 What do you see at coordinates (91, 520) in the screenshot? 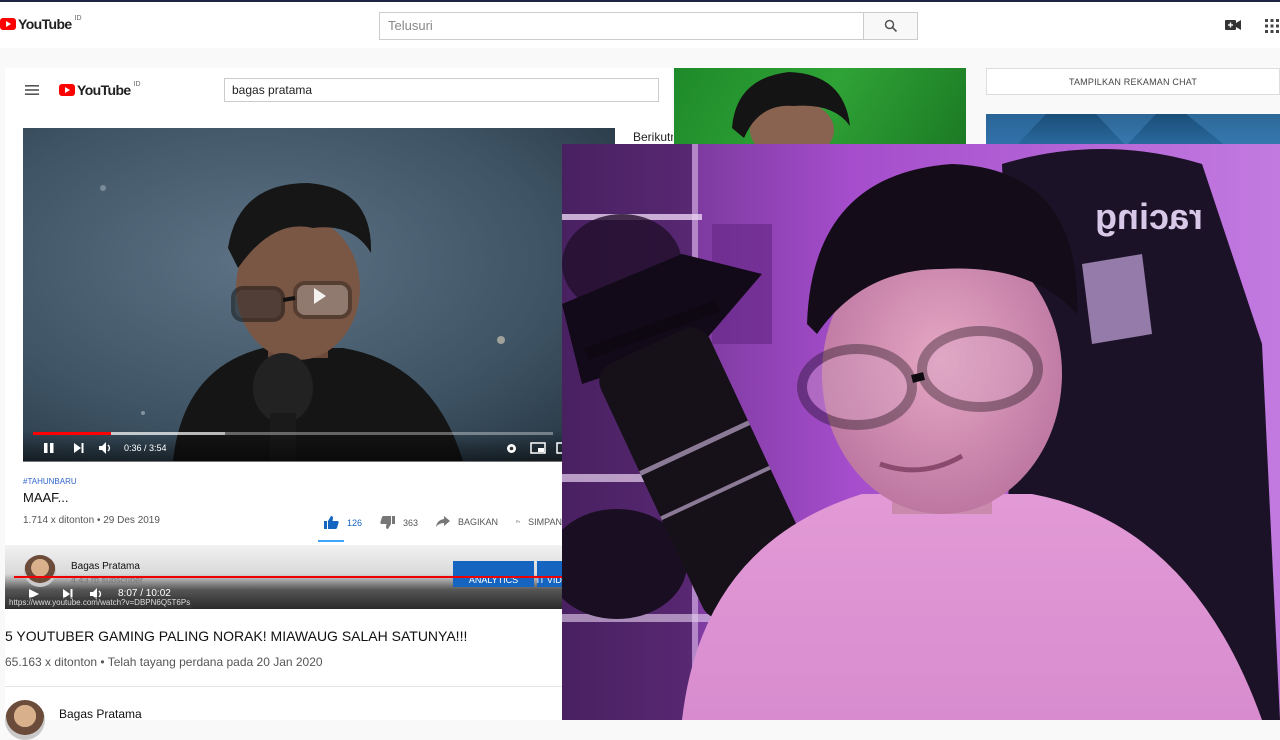
I see `video-stats: 1.714 x ditonton • 29 Des 2019` at bounding box center [91, 520].